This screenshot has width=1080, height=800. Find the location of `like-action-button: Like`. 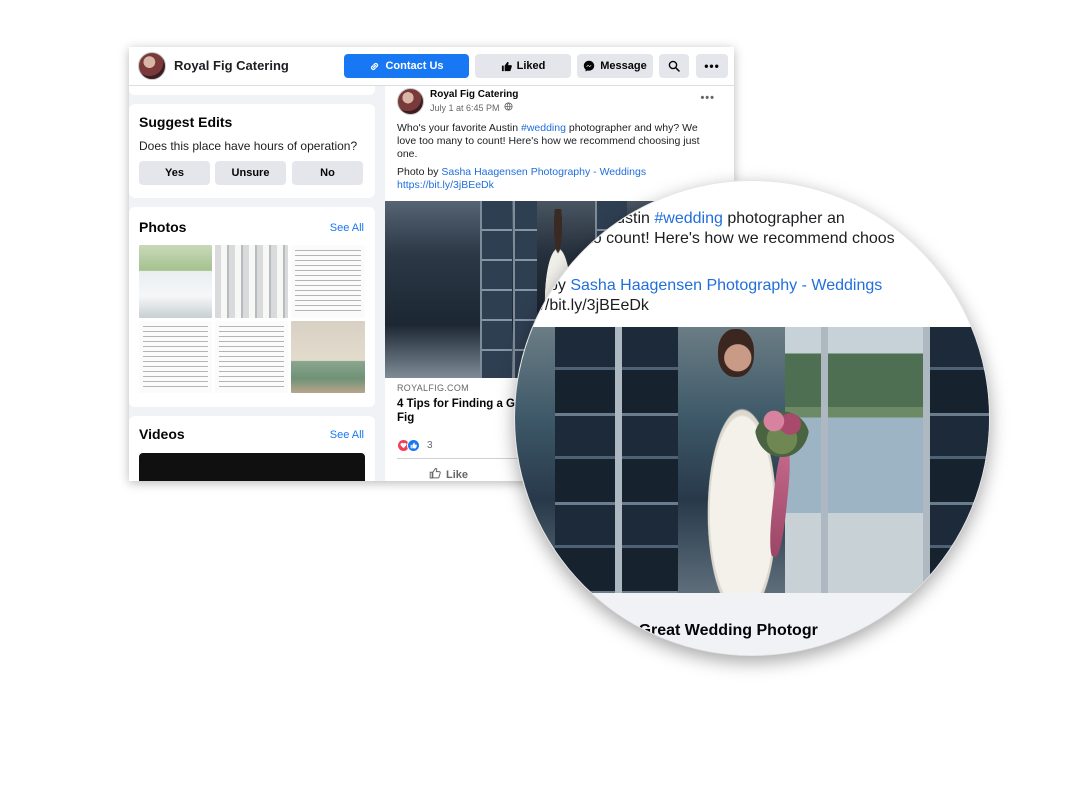

like-action-button: Like is located at coordinates (448, 474).